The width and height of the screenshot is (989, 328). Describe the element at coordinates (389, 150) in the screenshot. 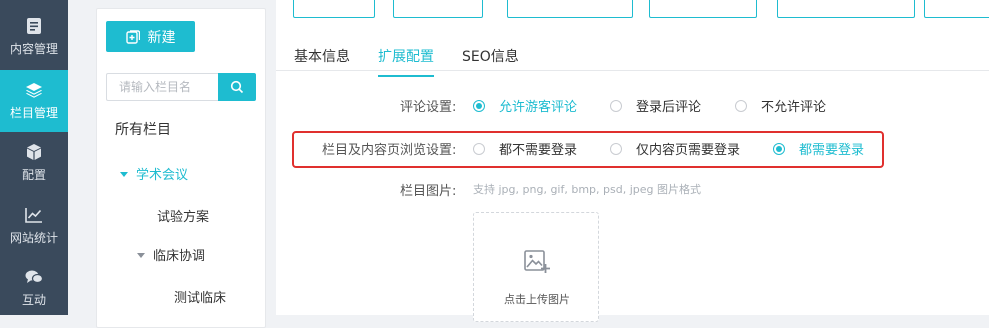

I see `browse-setting-label: 栏目及内容页浏览设置:` at that location.